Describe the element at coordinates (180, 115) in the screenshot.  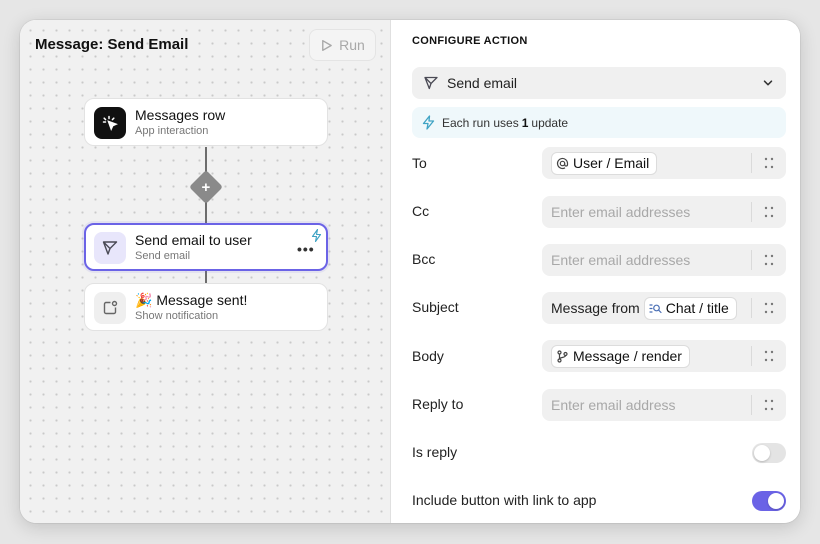
I see `node-title: Messages row` at that location.